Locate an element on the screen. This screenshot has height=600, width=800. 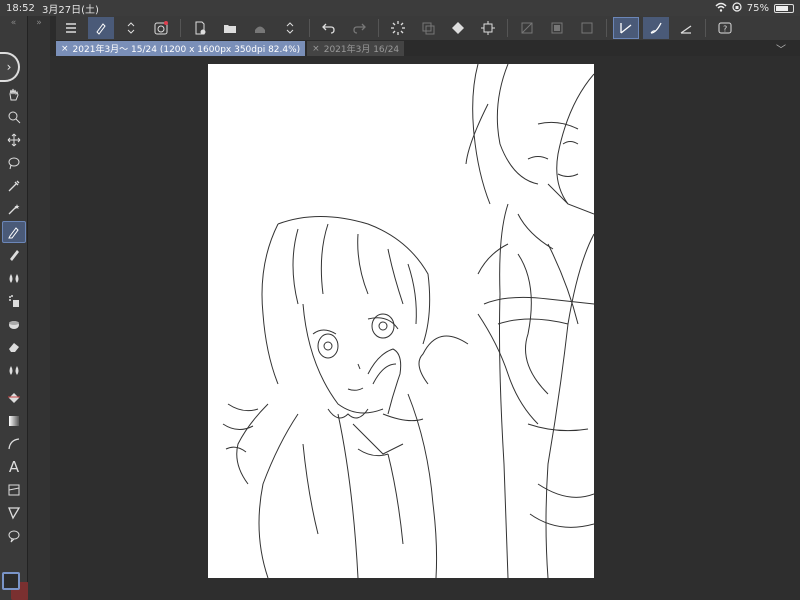
quick-access-icon is located at coordinates (161, 28).